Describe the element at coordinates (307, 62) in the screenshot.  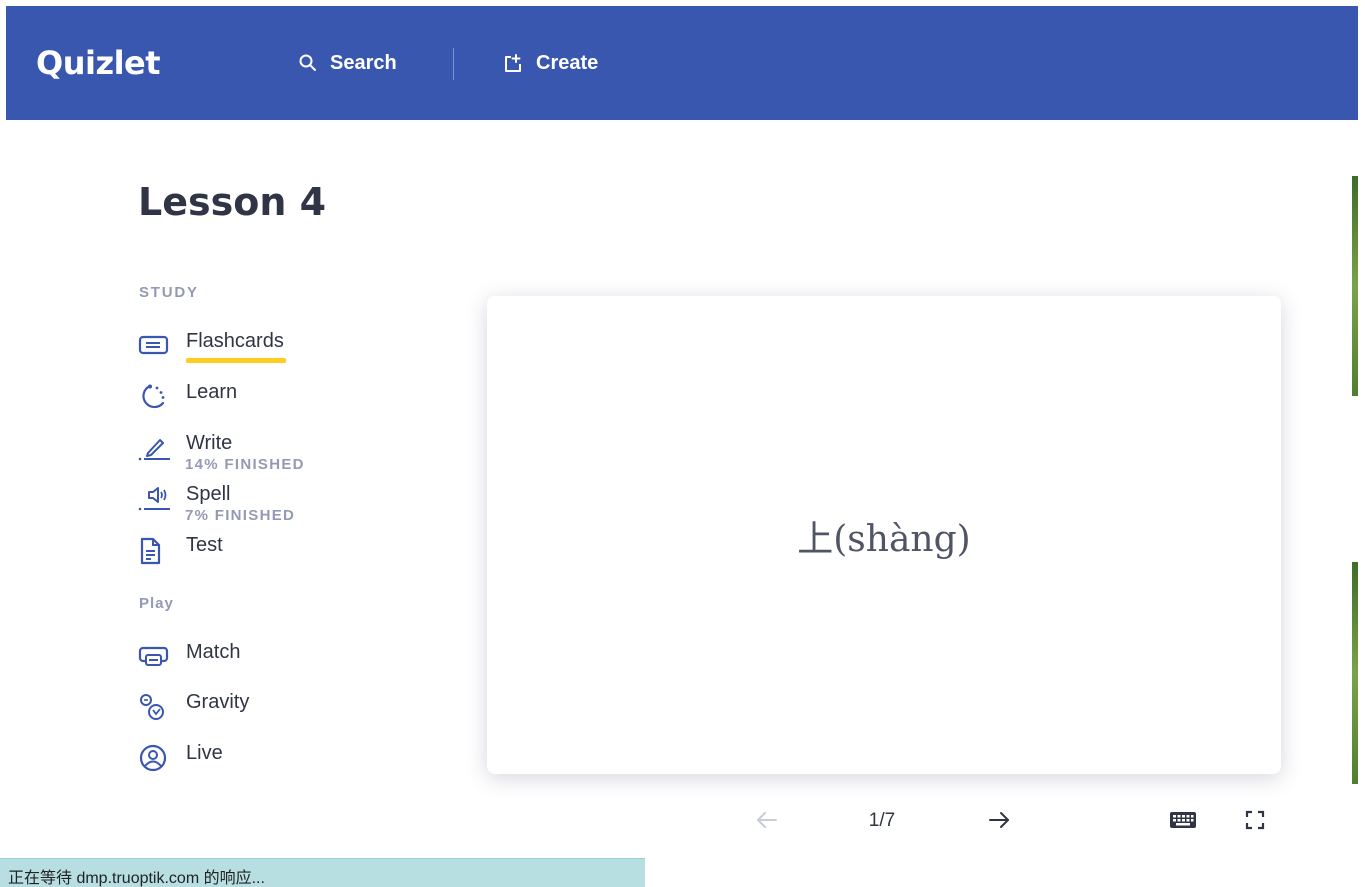
I see `search-icon` at that location.